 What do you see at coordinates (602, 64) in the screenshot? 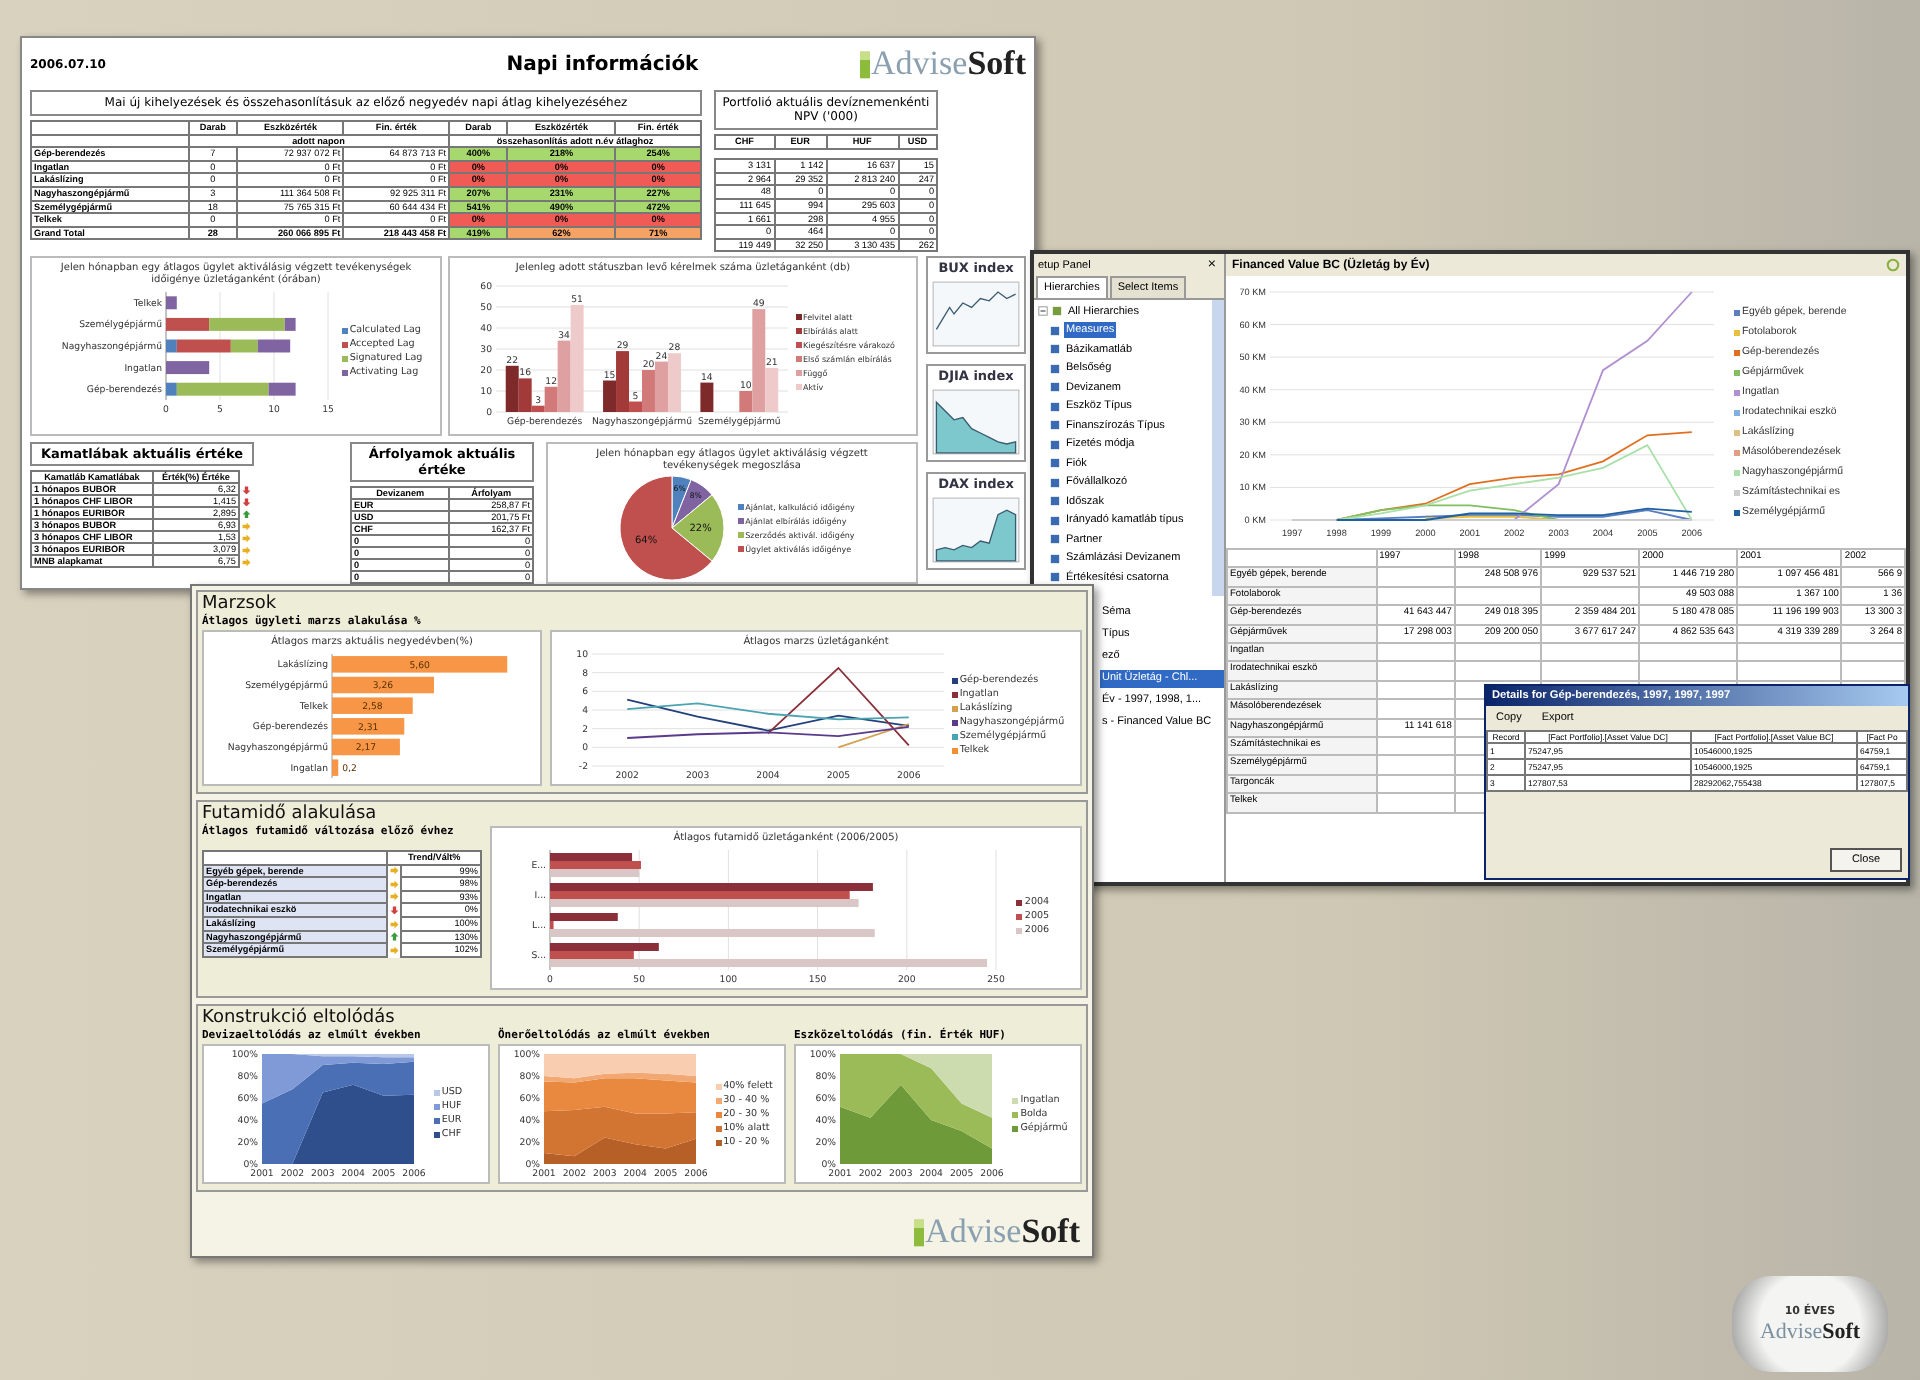
I see `report-title: Napi információk` at bounding box center [602, 64].